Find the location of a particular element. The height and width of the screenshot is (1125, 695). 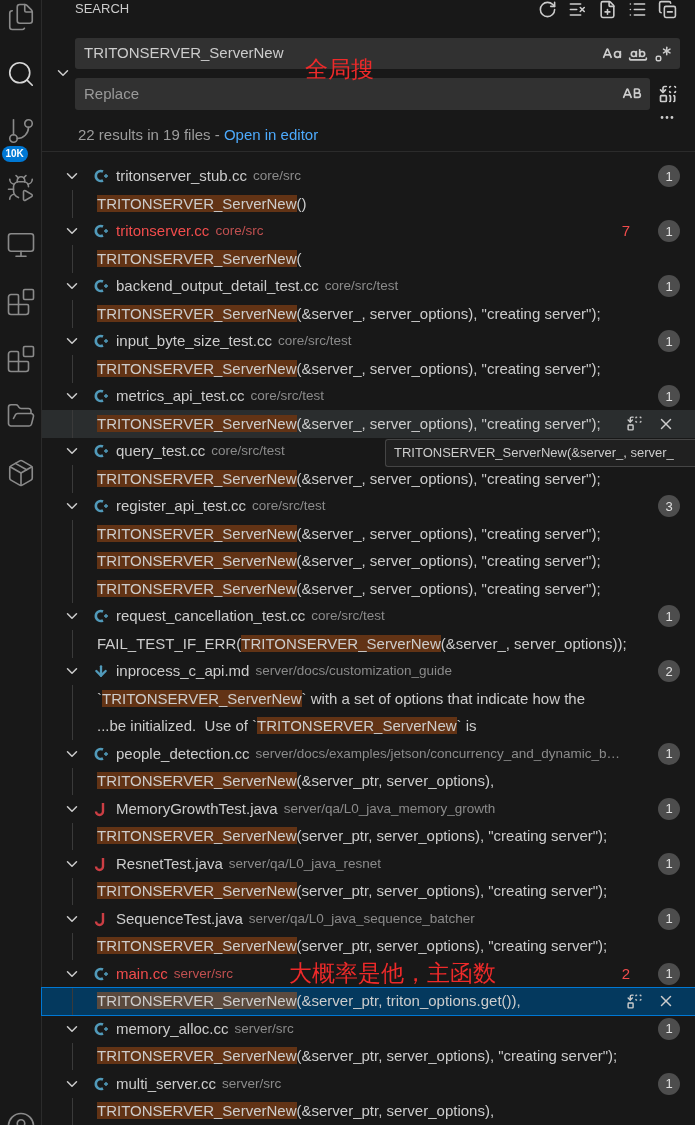

file-result-row: backend_output_detail_test.cc core/src/test 1 is located at coordinates (368, 286).